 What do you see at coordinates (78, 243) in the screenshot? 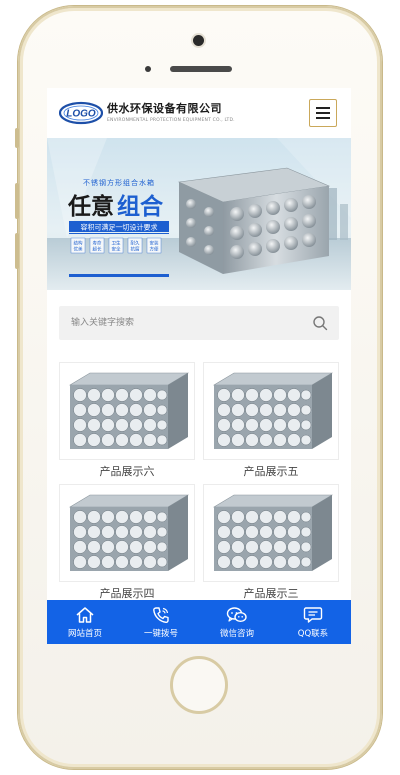
I see `feature-1-line1: 结构` at bounding box center [78, 243].